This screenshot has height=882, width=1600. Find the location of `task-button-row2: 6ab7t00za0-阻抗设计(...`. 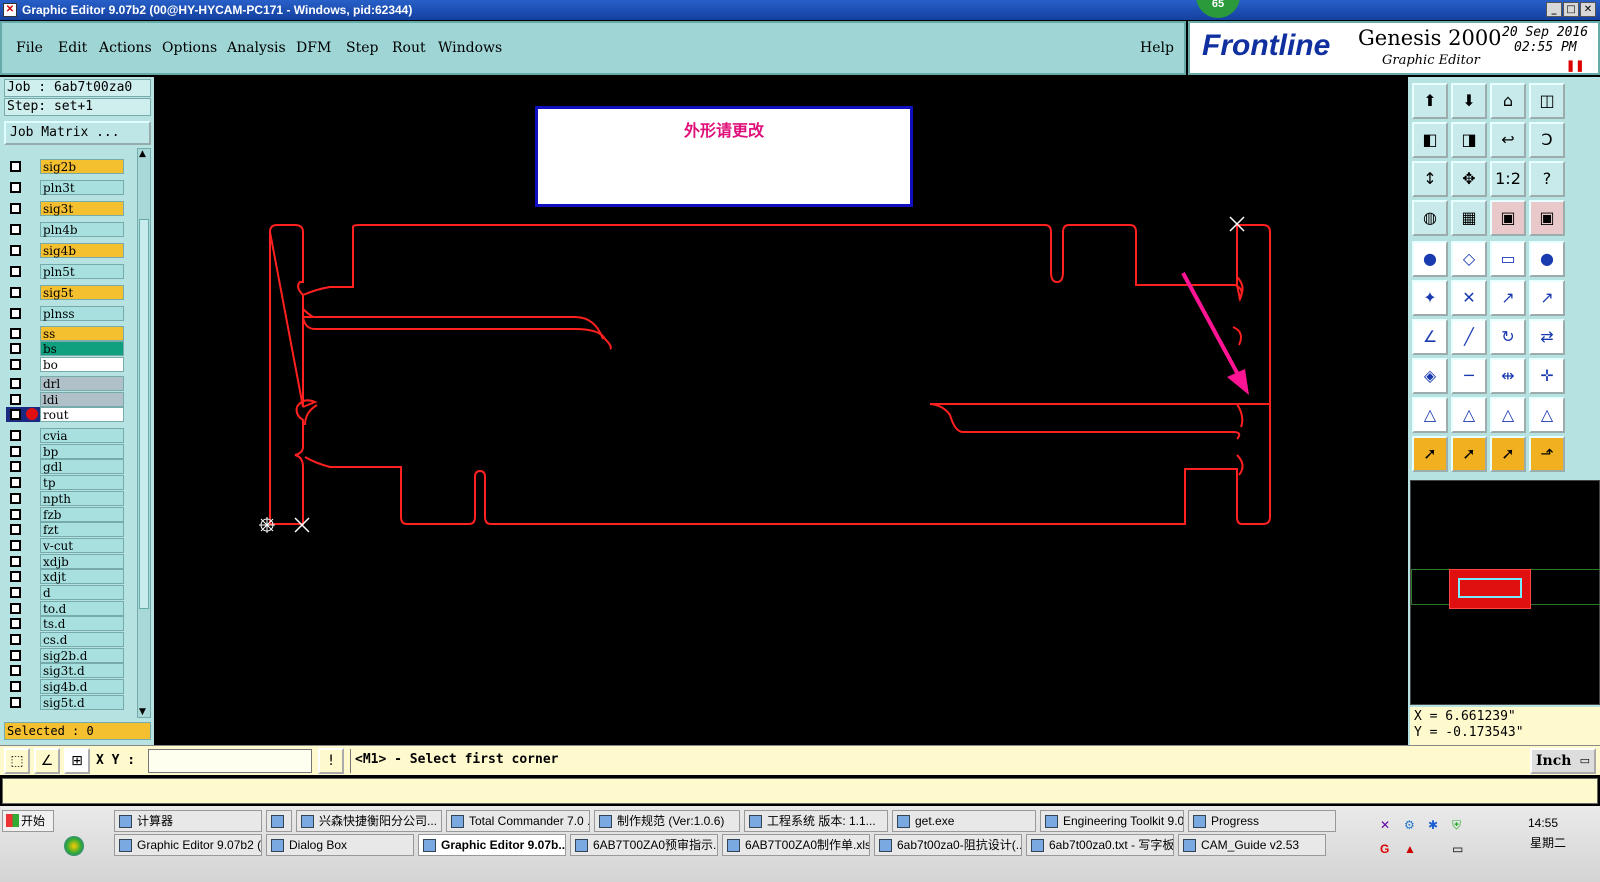

task-button-row2: 6ab7t00za0-阻抗设计(... is located at coordinates (948, 845).